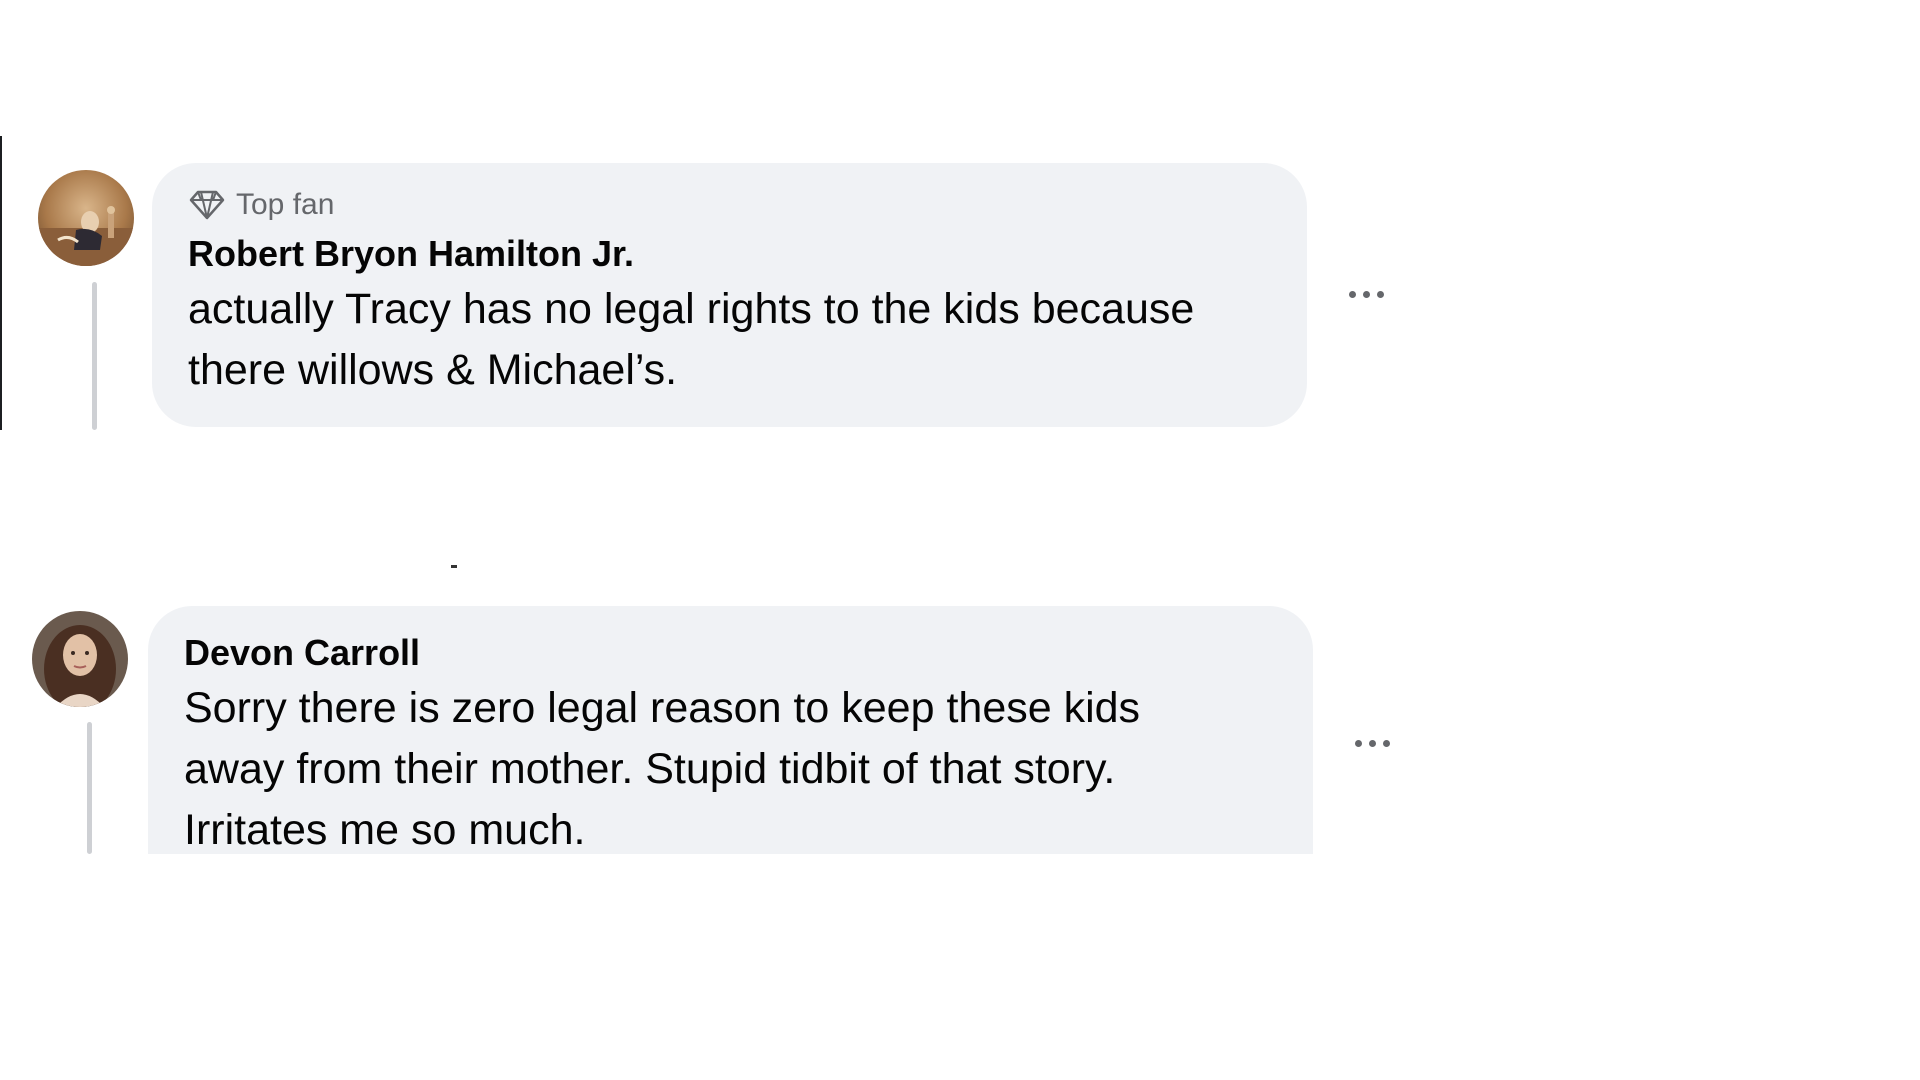  Describe the element at coordinates (729, 254) in the screenshot. I see `comment-author-name: Robert Bryon Hamilton Jr.` at that location.